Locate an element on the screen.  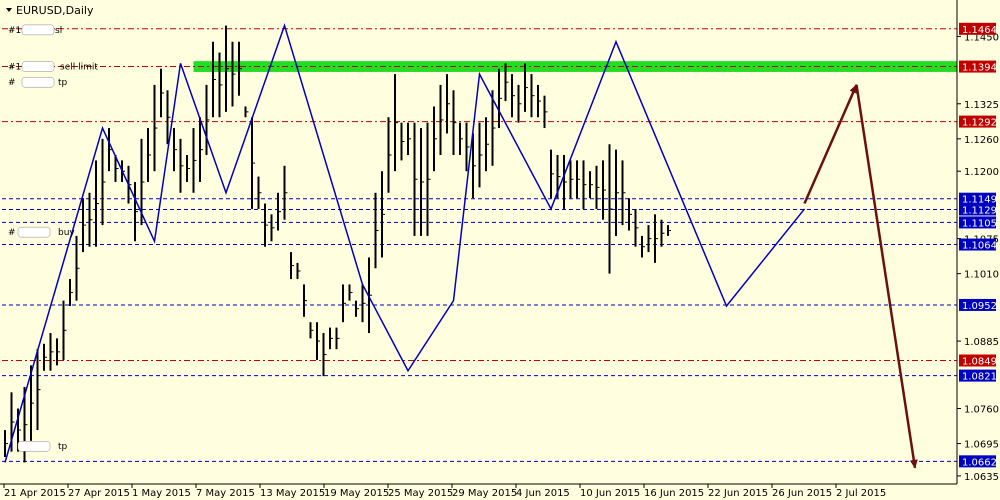
price-tag-label: 1.1394 is located at coordinates (979, 68).